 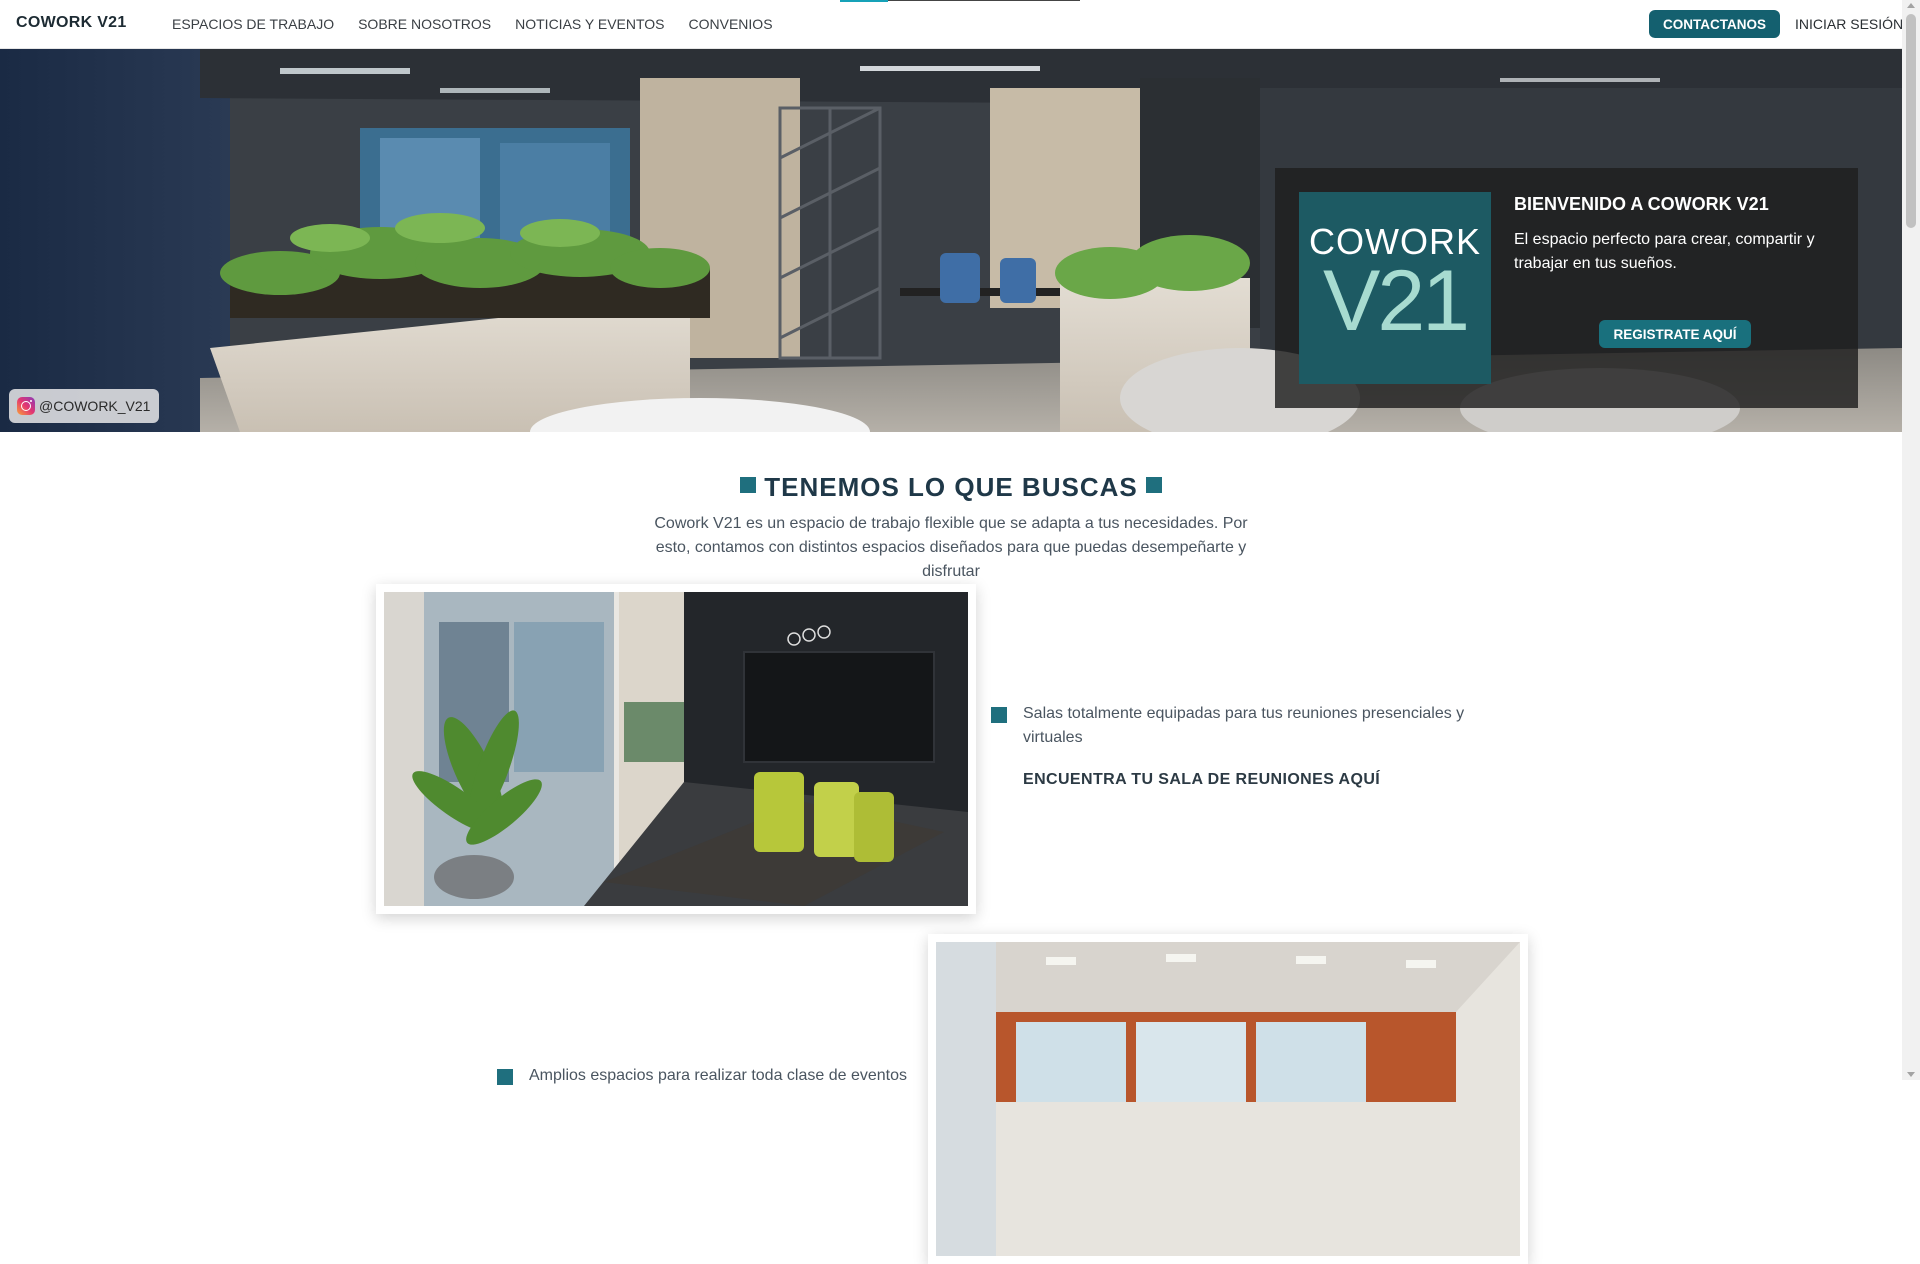 What do you see at coordinates (748, 485) in the screenshot?
I see `title-square-left-icon` at bounding box center [748, 485].